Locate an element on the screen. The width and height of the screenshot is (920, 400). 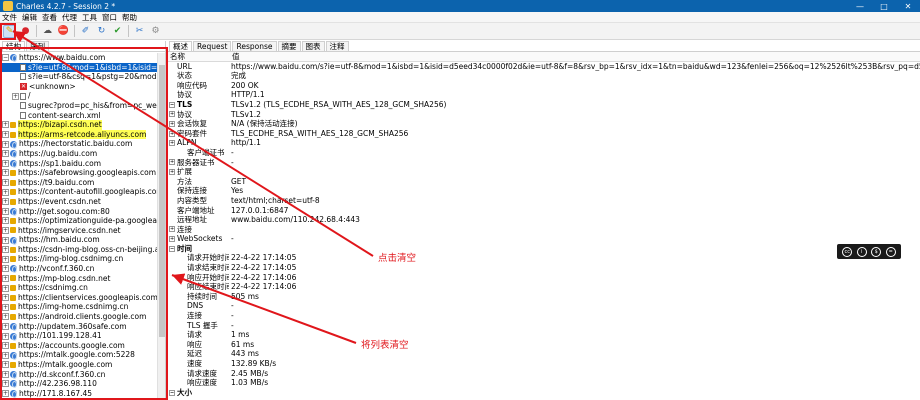
detail-row: 响应结束时间 22-4-22 17:14:06 is located at coordinates (543, 287).